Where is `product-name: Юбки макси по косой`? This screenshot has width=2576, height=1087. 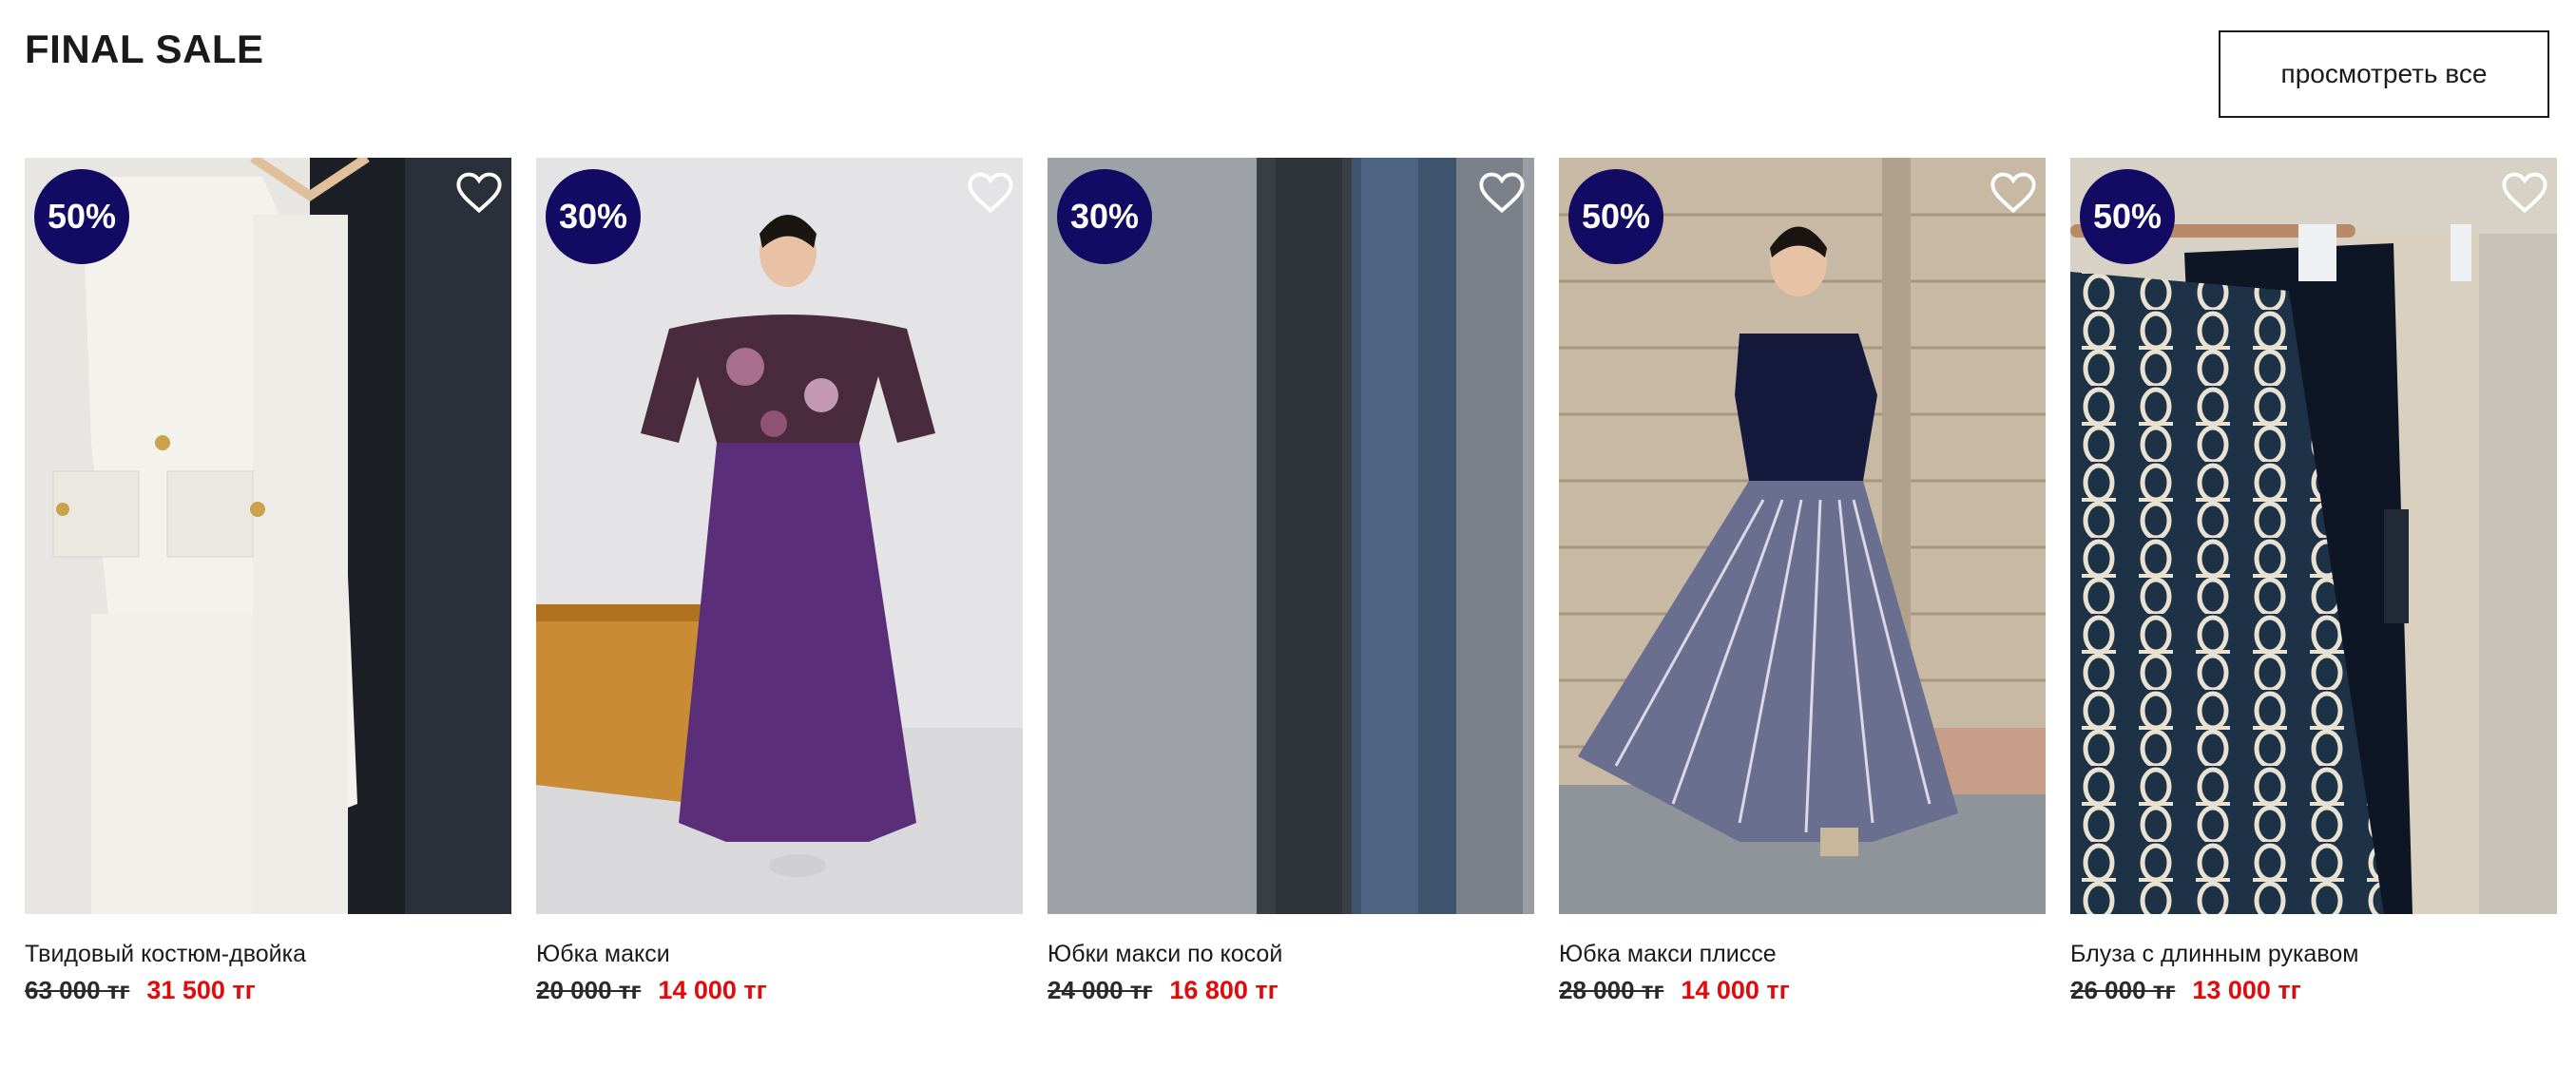
product-name: Юбки макси по косой is located at coordinates (1291, 954).